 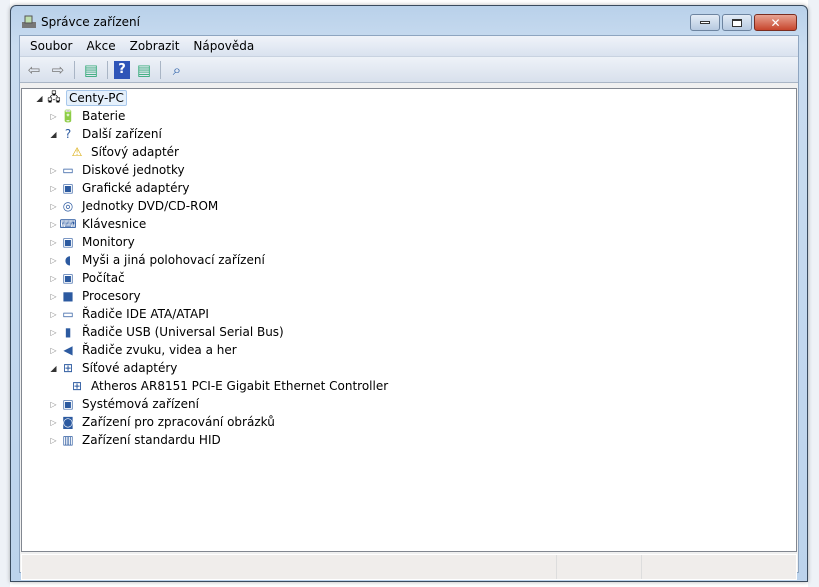 What do you see at coordinates (68, 440) in the screenshot?
I see `hid-icon: ▥` at bounding box center [68, 440].